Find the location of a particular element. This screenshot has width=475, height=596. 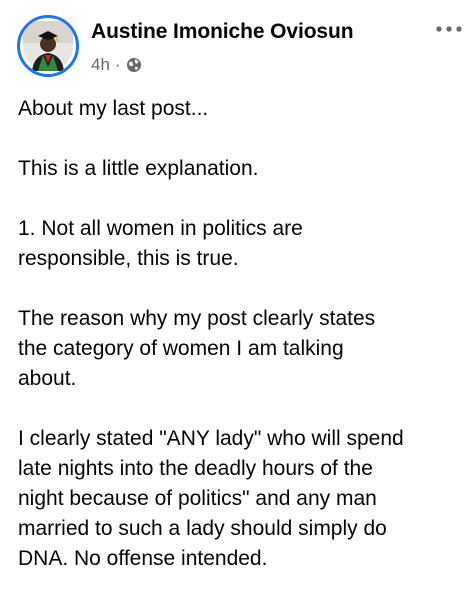

more-options-icon is located at coordinates (449, 29).